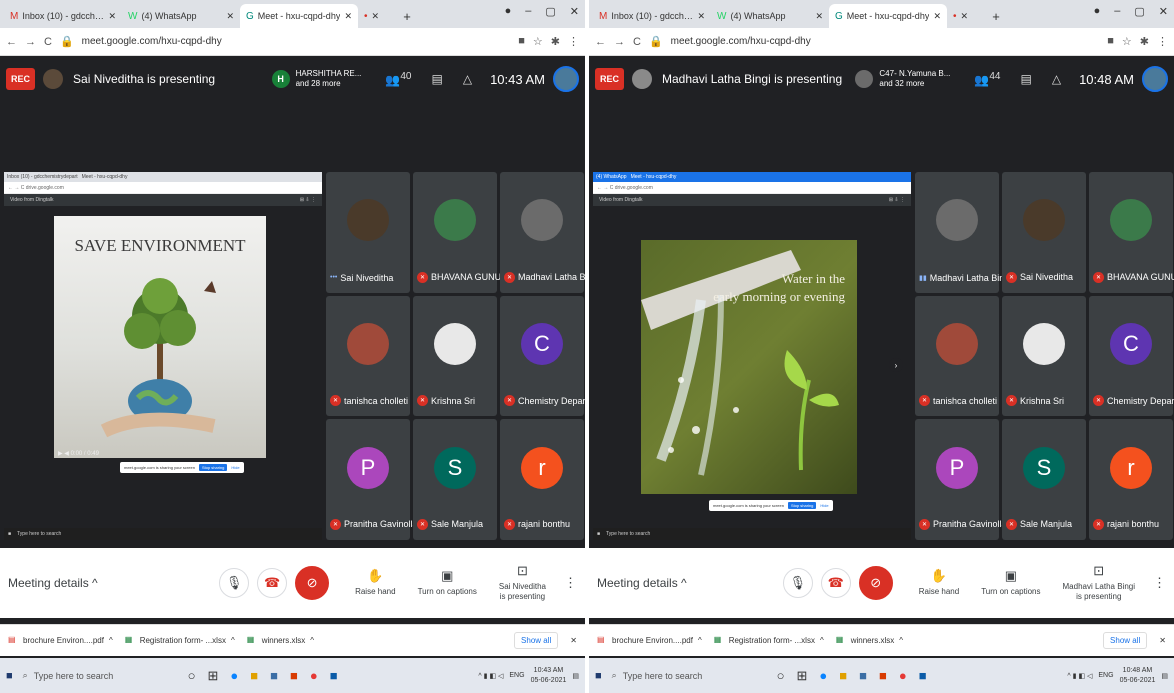 The height and width of the screenshot is (693, 1174). What do you see at coordinates (957, 356) in the screenshot?
I see `participant-tile: ✕ tanishca cholleti` at bounding box center [957, 356].